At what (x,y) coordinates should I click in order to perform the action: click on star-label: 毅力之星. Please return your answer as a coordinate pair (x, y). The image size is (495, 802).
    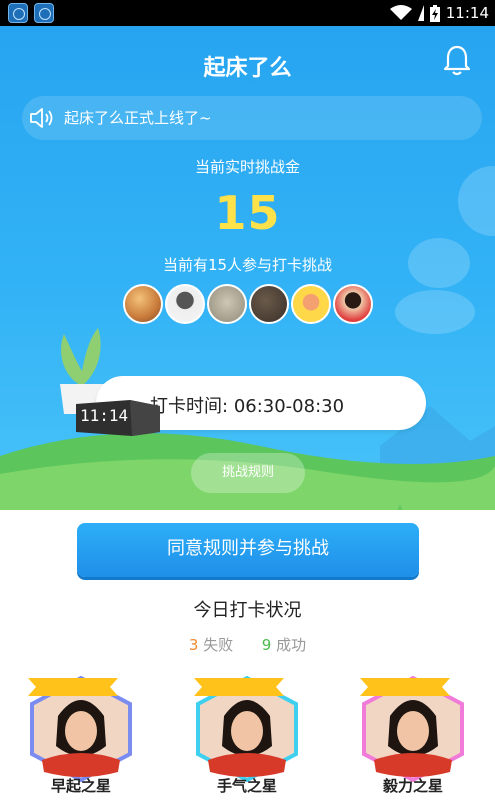
    Looking at the image, I should click on (412, 786).